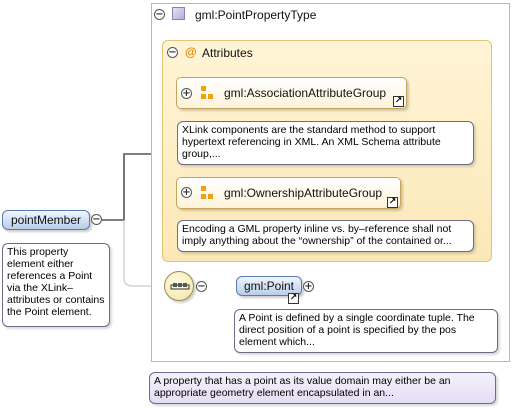  What do you see at coordinates (256, 15) in the screenshot?
I see `type-title: gml:PointPropertyType` at bounding box center [256, 15].